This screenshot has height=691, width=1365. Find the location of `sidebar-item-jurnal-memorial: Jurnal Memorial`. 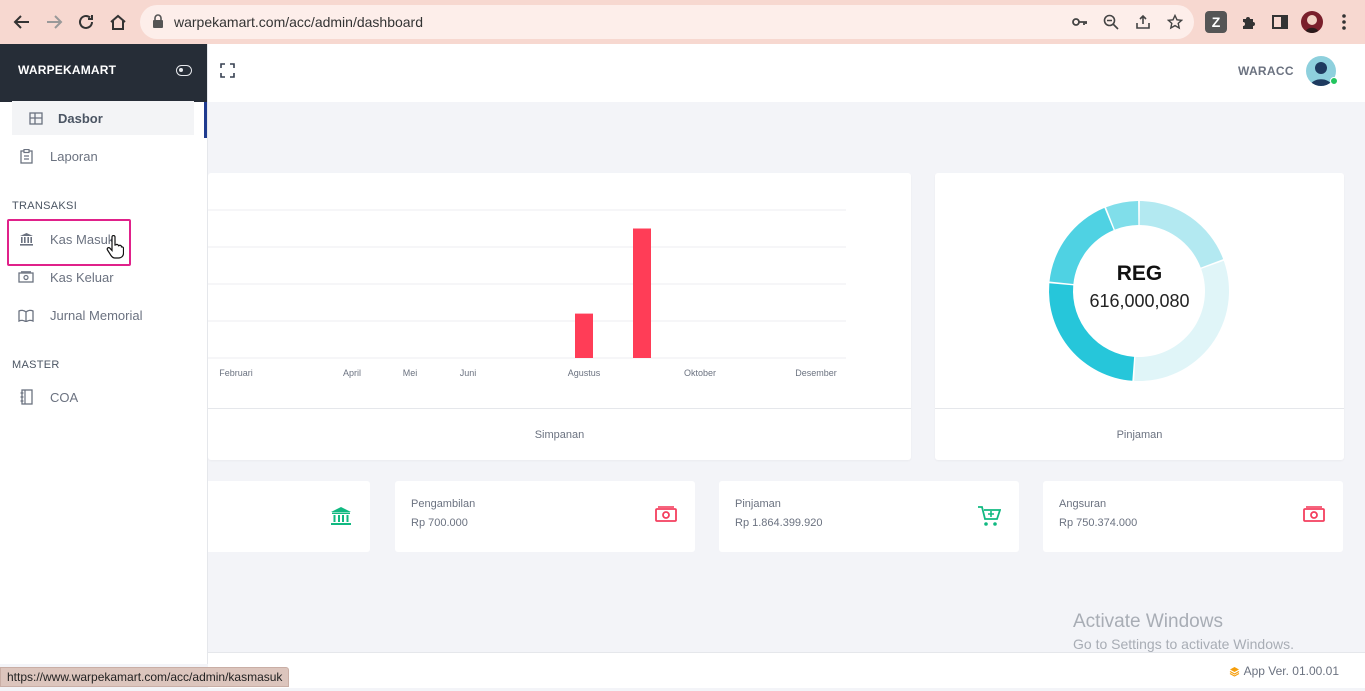

sidebar-item-jurnal-memorial: Jurnal Memorial is located at coordinates (103, 315).